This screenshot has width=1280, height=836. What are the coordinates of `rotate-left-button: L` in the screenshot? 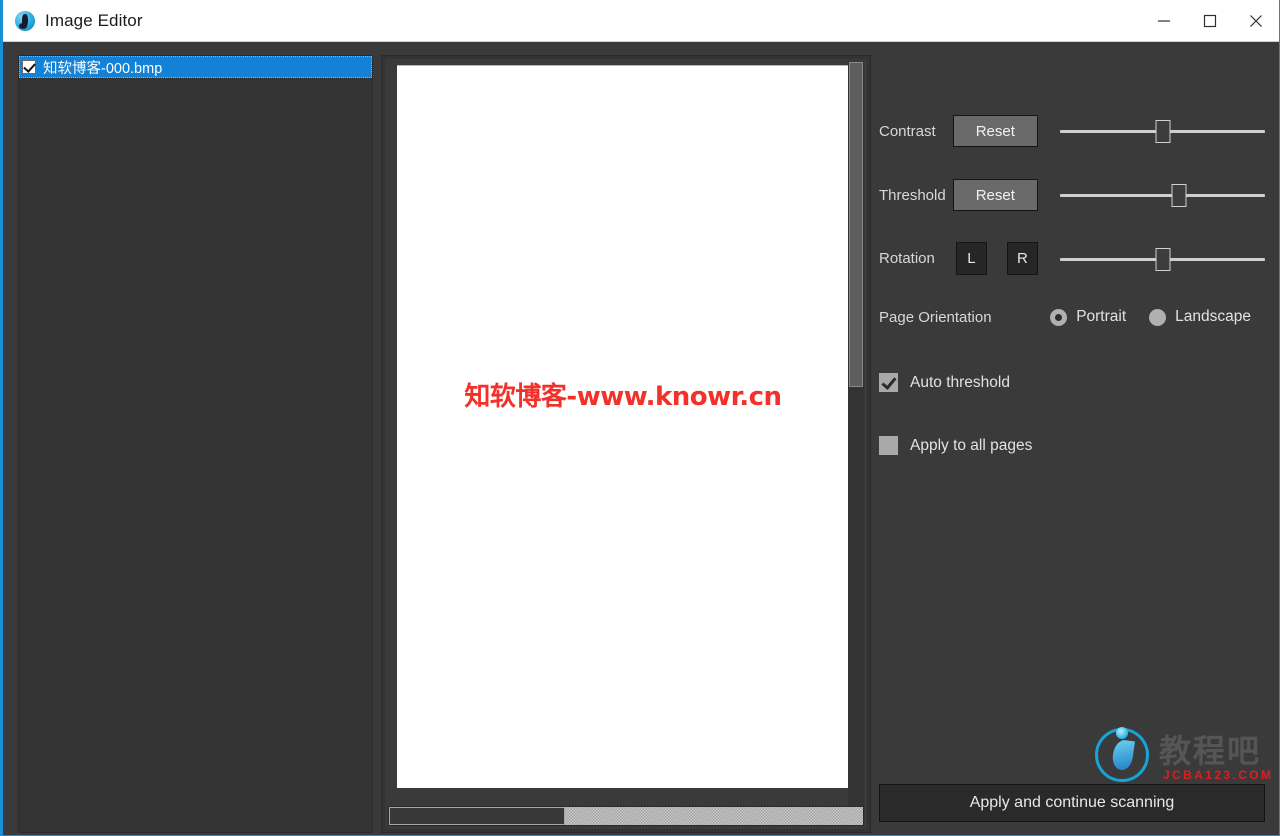 It's located at (971, 258).